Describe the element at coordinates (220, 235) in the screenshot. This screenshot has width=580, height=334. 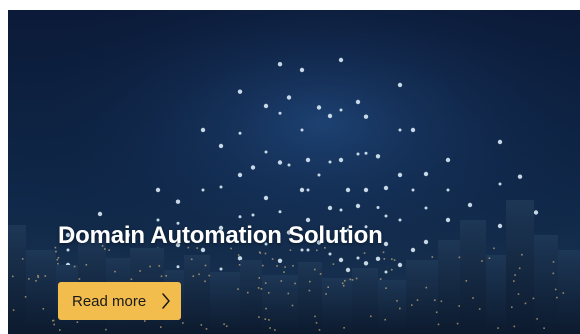
I see `hero-title: Domain Automation Solution` at that location.